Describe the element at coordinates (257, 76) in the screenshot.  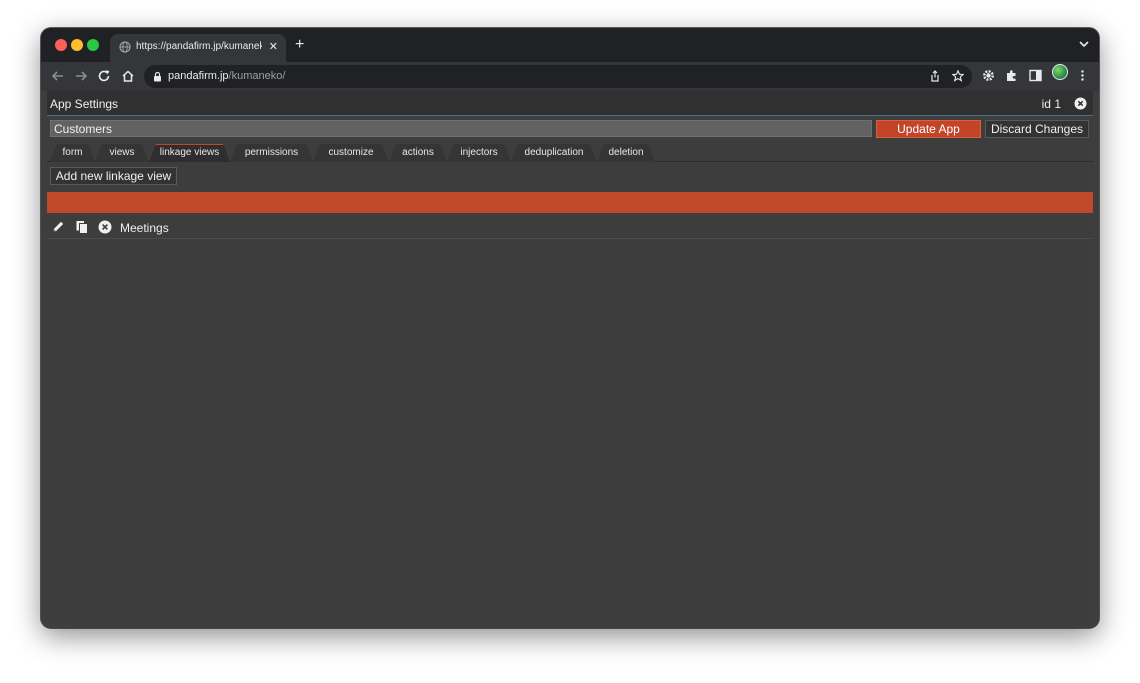
I see `url-path: /kumaneko/` at that location.